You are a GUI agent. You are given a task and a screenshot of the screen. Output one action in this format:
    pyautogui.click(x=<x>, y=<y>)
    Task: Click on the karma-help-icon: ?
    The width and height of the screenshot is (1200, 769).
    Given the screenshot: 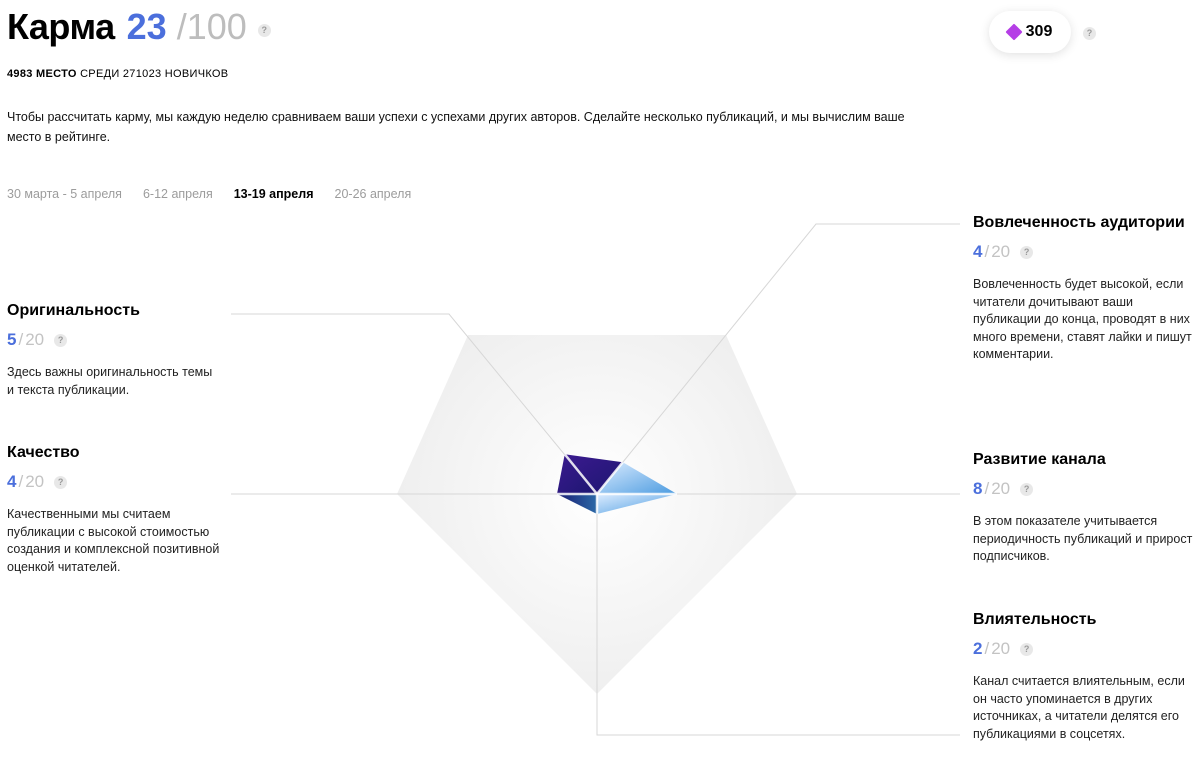 What is the action you would take?
    pyautogui.click(x=264, y=30)
    